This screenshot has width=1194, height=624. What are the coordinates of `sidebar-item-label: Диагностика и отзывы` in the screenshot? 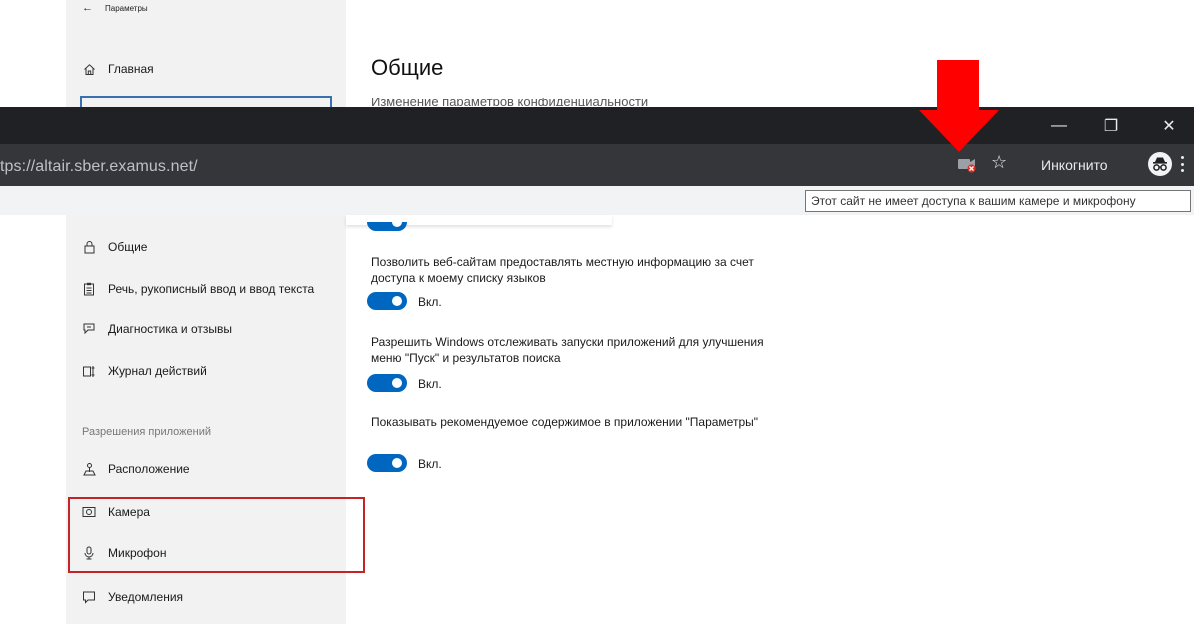 It's located at (170, 329).